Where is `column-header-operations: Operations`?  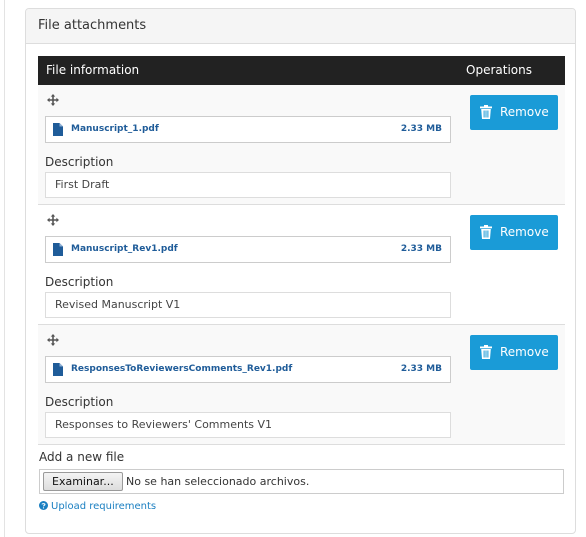 column-header-operations: Operations is located at coordinates (499, 70).